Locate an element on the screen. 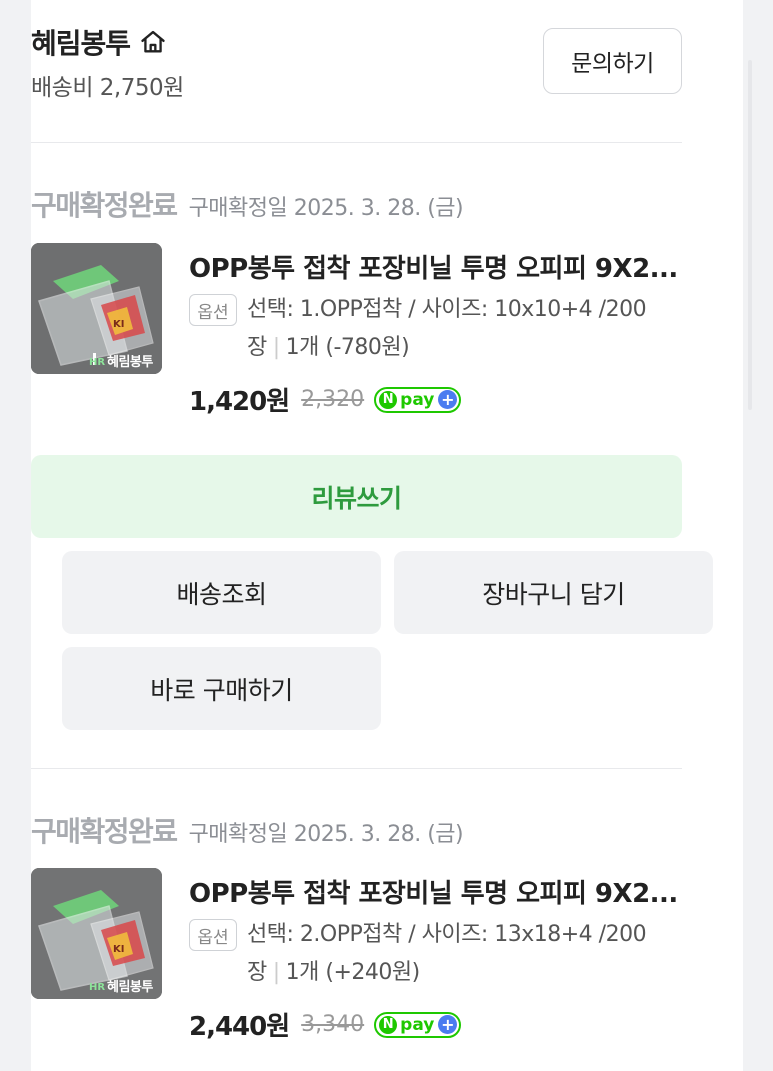  seller-header: 혜림봉투 is located at coordinates (99, 42).